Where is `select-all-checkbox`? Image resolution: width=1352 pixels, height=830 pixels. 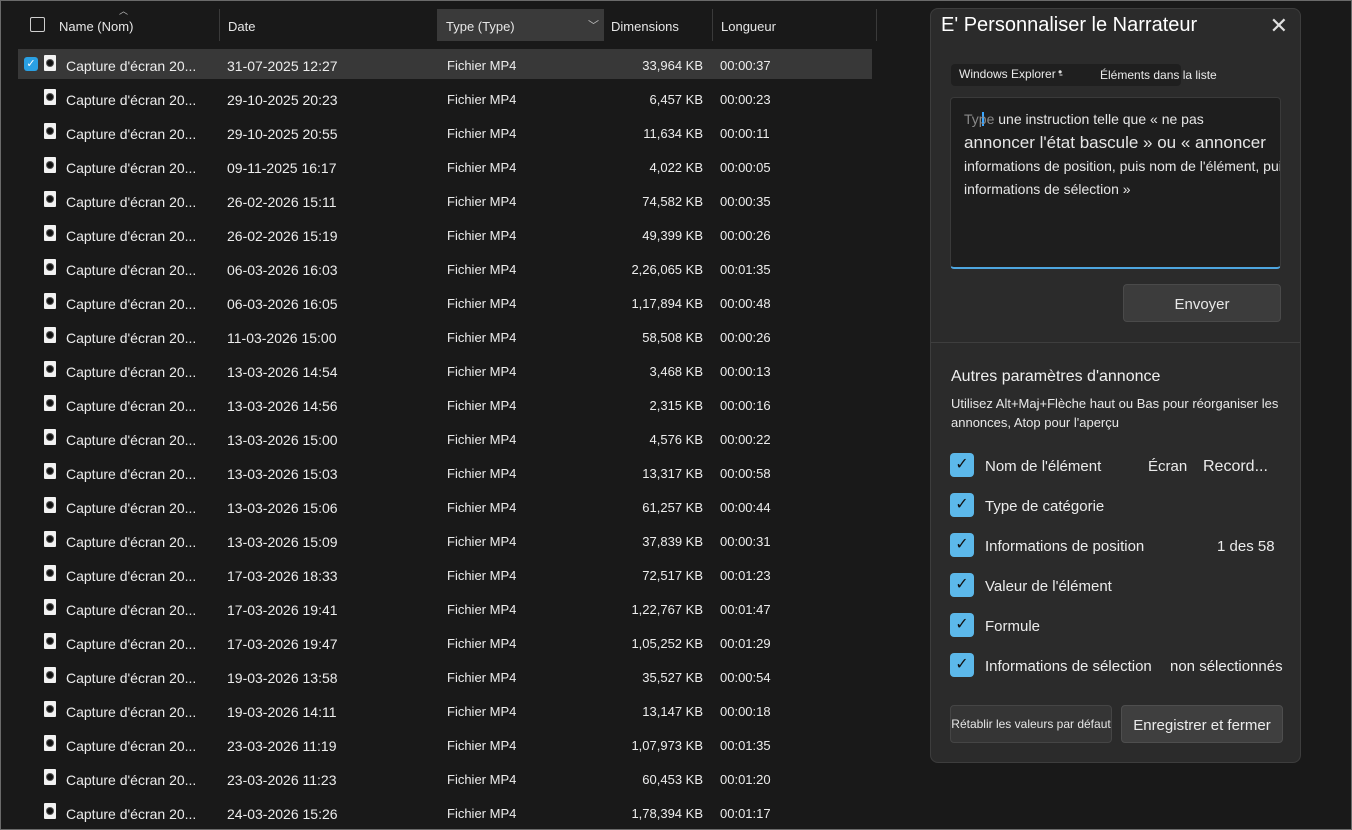
select-all-checkbox is located at coordinates (37, 24).